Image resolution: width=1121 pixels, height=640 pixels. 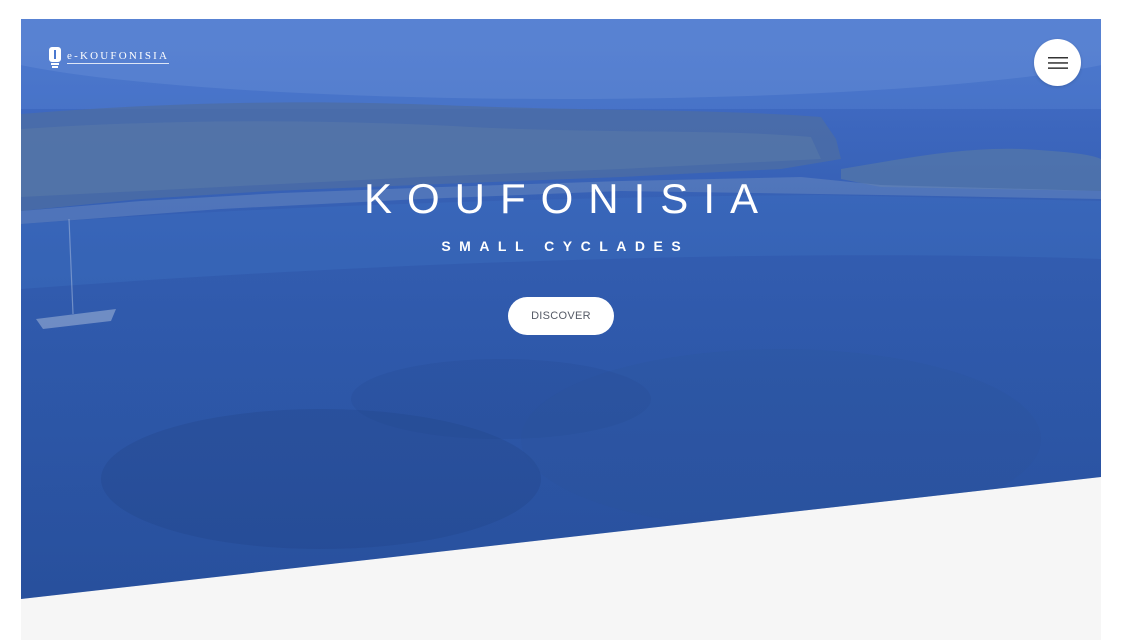 What do you see at coordinates (565, 246) in the screenshot?
I see `hero-subtitle: SMALL CYCLADES` at bounding box center [565, 246].